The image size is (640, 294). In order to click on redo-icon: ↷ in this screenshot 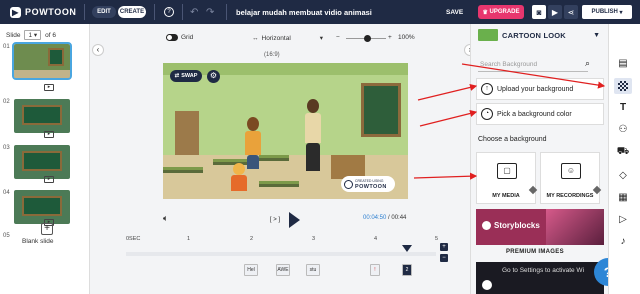, I will do `click(210, 12)`.